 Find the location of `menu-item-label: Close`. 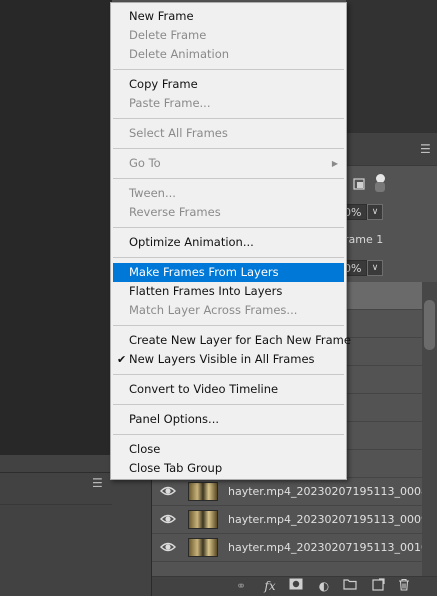

menu-item-label: Close is located at coordinates (145, 449).